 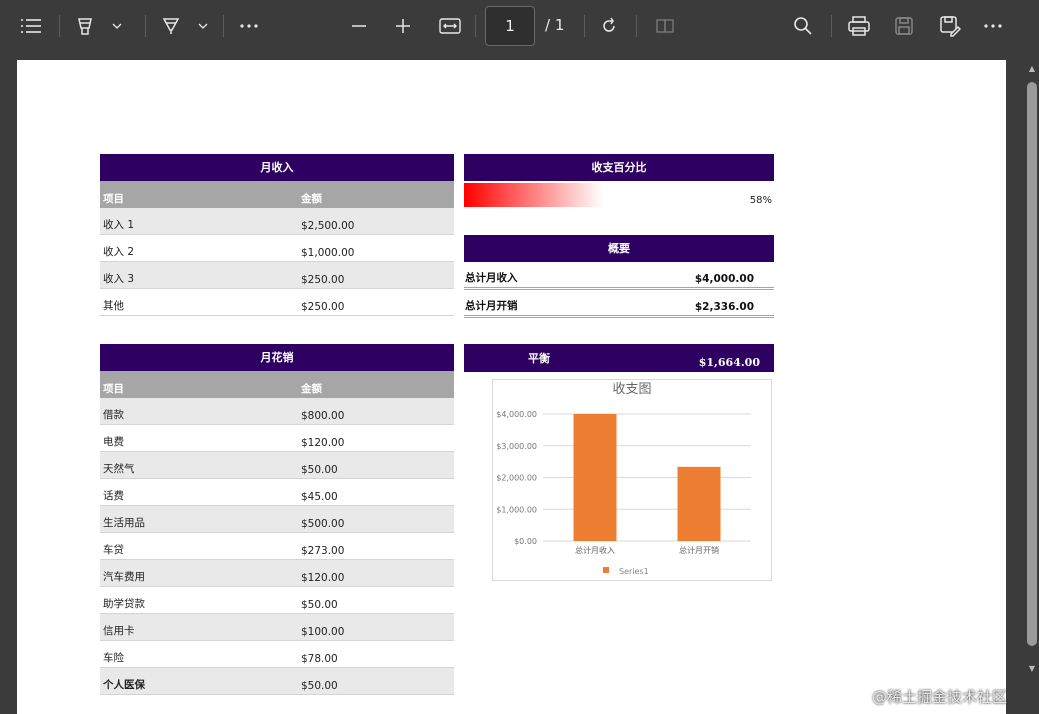 What do you see at coordinates (277, 302) in the screenshot?
I see `table-row: 其他 $250.00` at bounding box center [277, 302].